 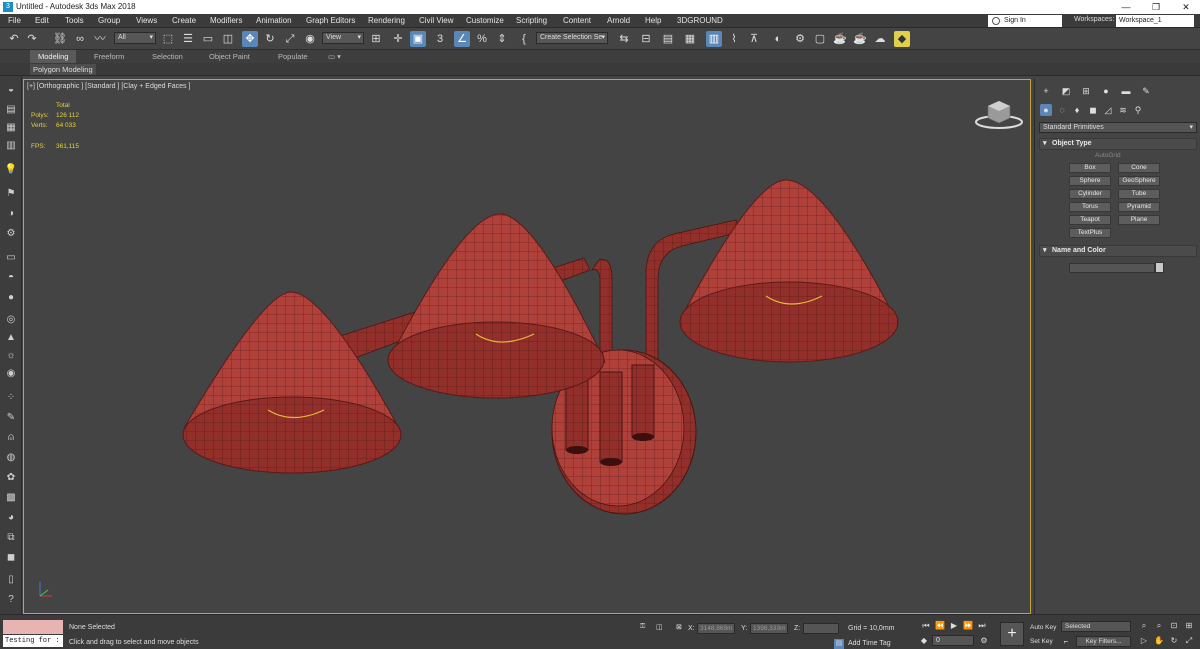 I want to click on systems-icon: ⚙, so click(x=11, y=233).